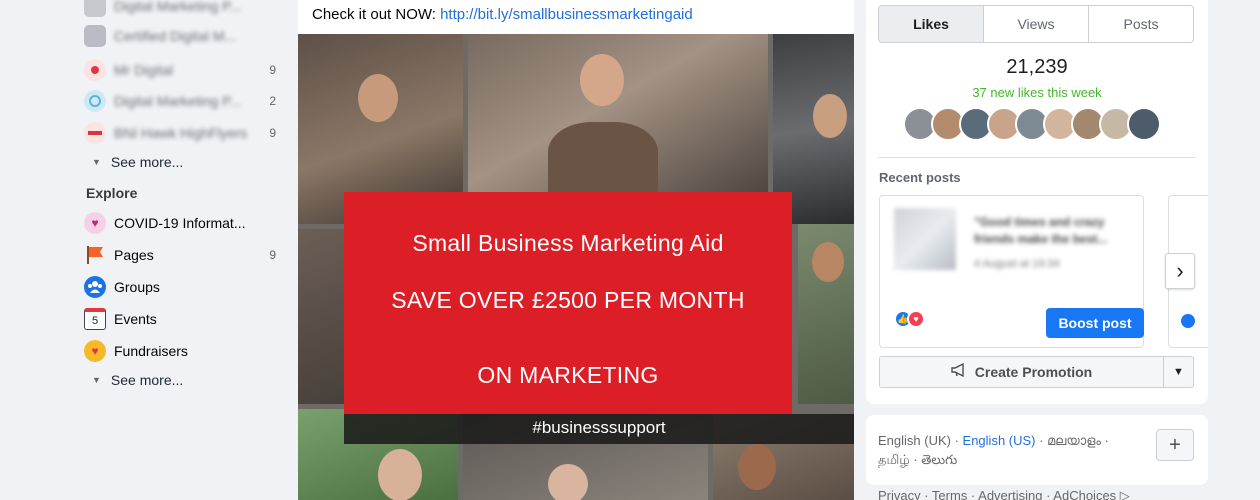 Image resolution: width=1260 pixels, height=500 pixels. Describe the element at coordinates (1037, 92) in the screenshot. I see `new-likes-text: 37 new likes this week` at that location.